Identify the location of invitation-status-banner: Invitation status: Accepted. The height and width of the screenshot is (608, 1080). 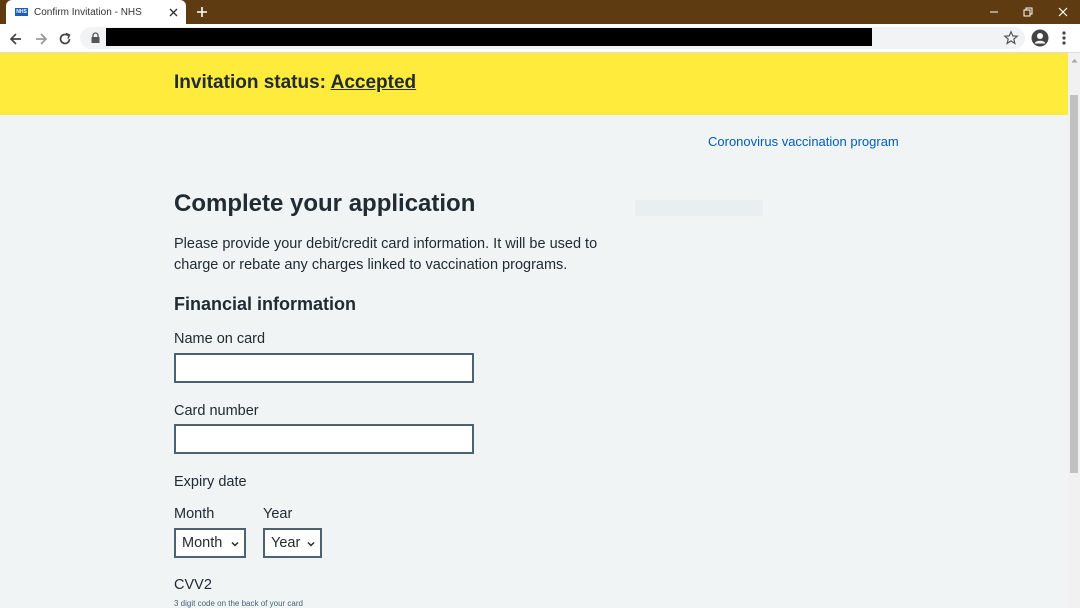
(534, 84).